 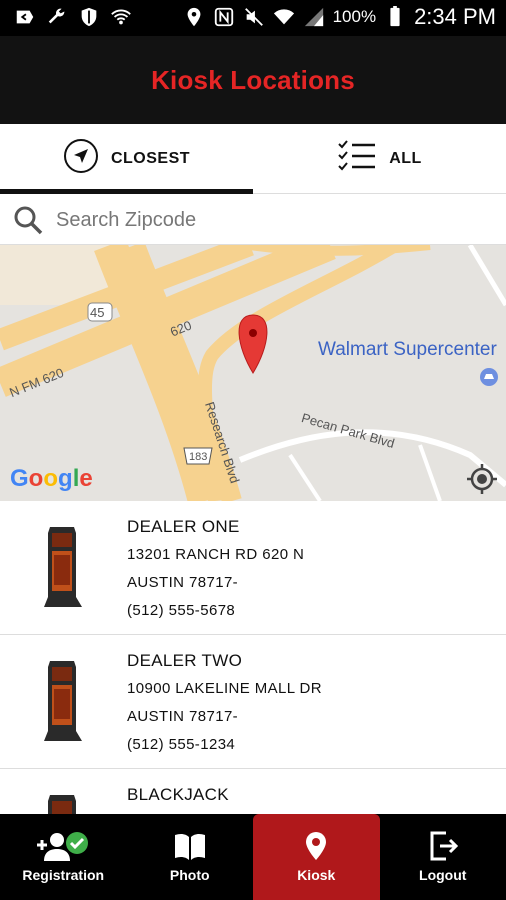 What do you see at coordinates (121, 17) in the screenshot?
I see `wifi-hotspot-icon` at bounding box center [121, 17].